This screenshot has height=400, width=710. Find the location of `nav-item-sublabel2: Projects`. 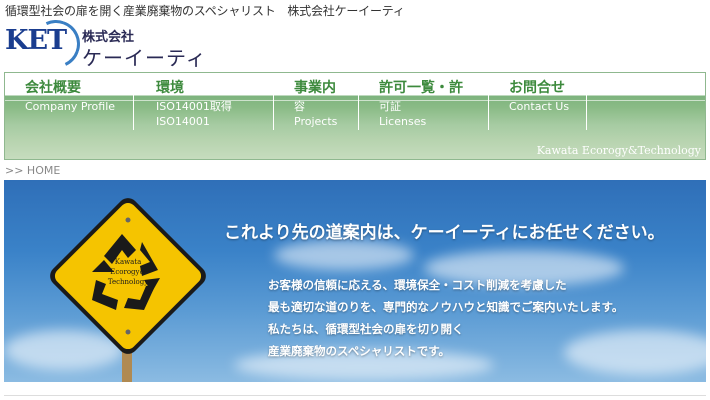

nav-item-sublabel2: Projects is located at coordinates (316, 121).